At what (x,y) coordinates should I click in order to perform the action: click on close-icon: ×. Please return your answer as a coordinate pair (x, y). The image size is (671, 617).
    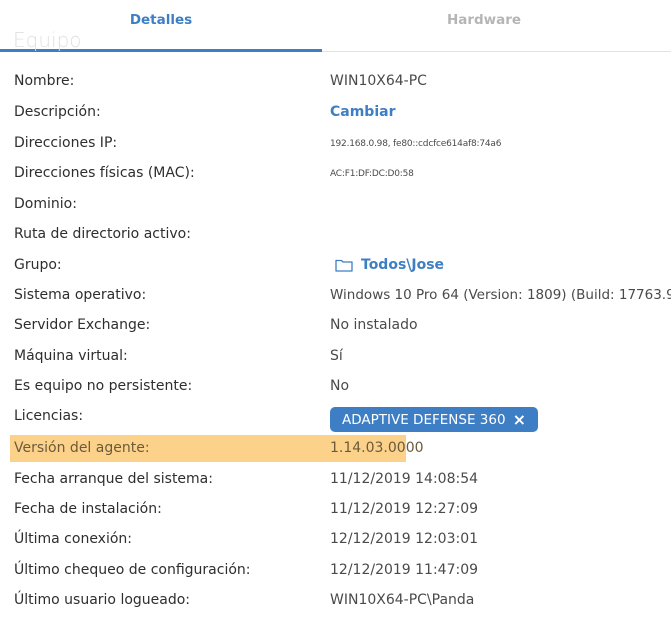
    Looking at the image, I should click on (519, 419).